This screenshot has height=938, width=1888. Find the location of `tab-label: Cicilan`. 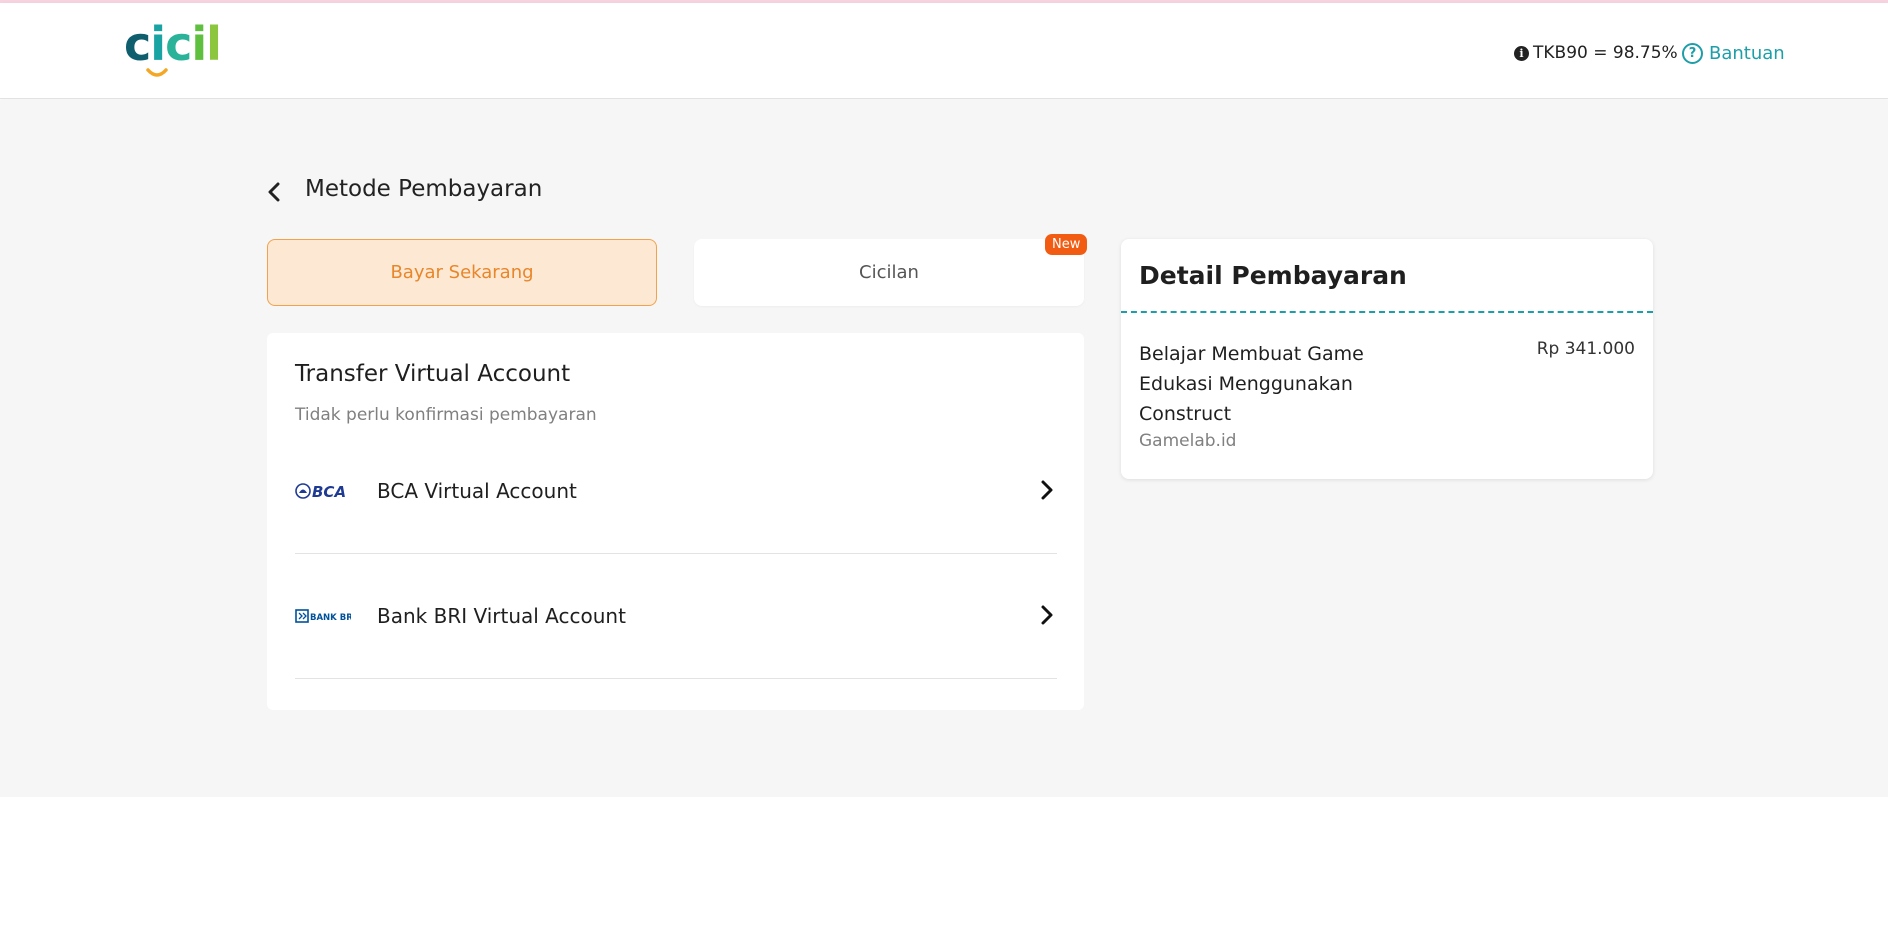

tab-label: Cicilan is located at coordinates (889, 272).